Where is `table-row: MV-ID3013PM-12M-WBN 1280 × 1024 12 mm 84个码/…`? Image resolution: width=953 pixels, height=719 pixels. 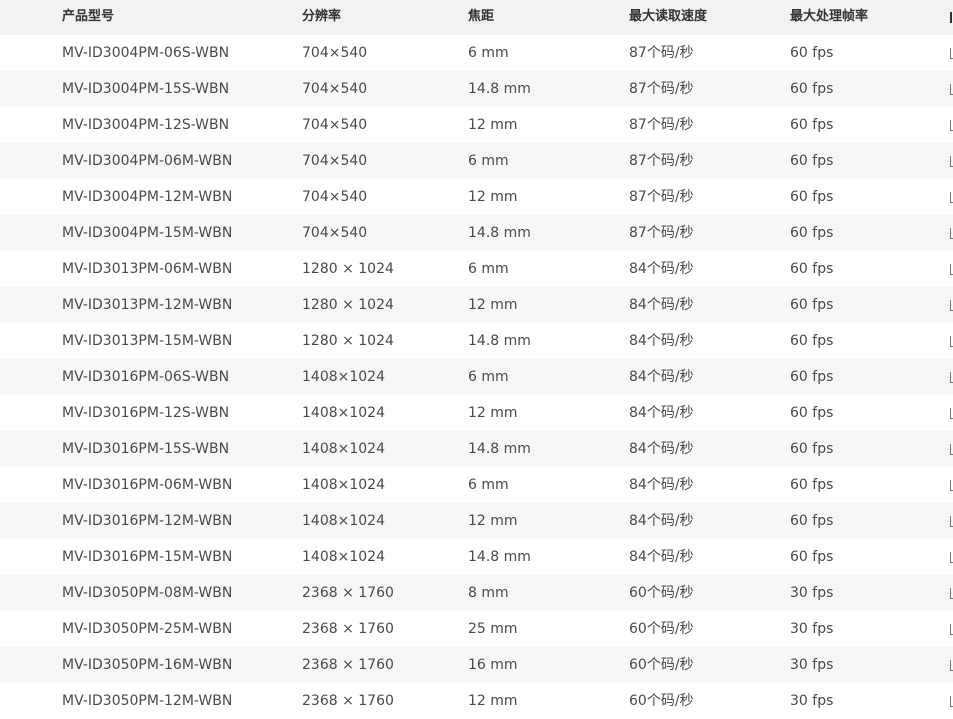
table-row: MV-ID3013PM-12M-WBN 1280 × 1024 12 mm 84个码/… is located at coordinates (476, 305).